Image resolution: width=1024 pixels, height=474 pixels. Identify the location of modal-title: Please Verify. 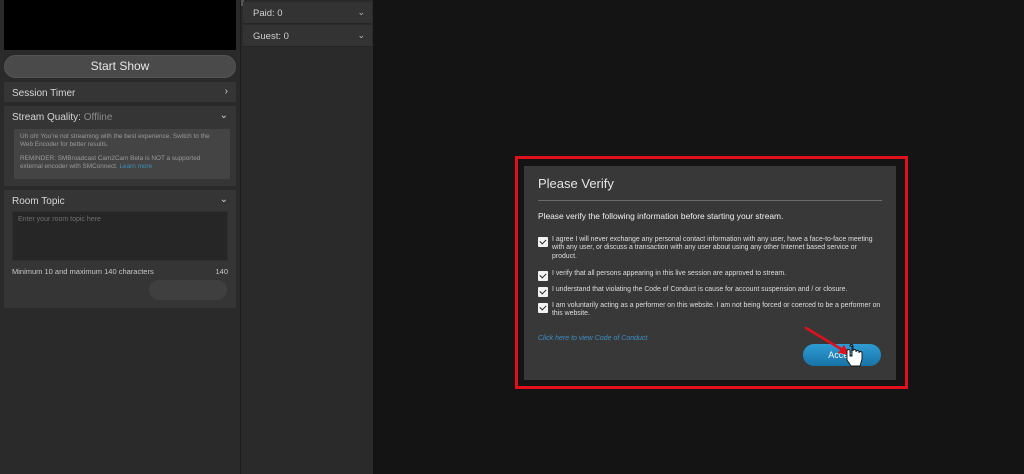
(576, 183).